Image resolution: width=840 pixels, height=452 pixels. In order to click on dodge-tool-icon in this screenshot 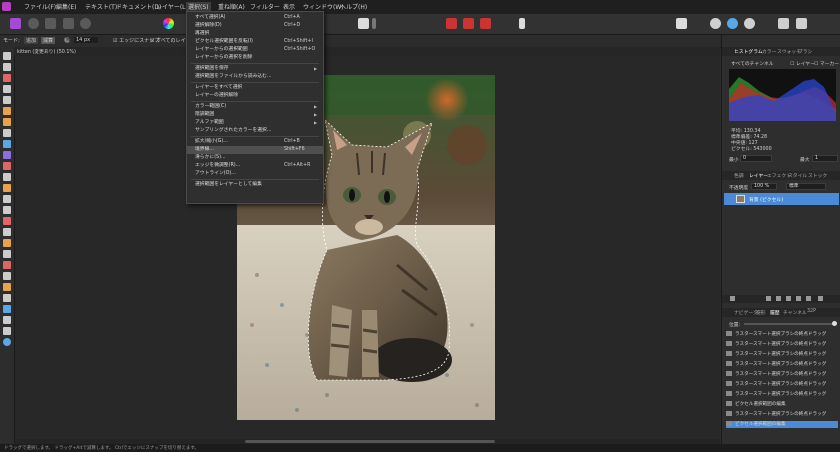, I will do `click(7, 199)`.